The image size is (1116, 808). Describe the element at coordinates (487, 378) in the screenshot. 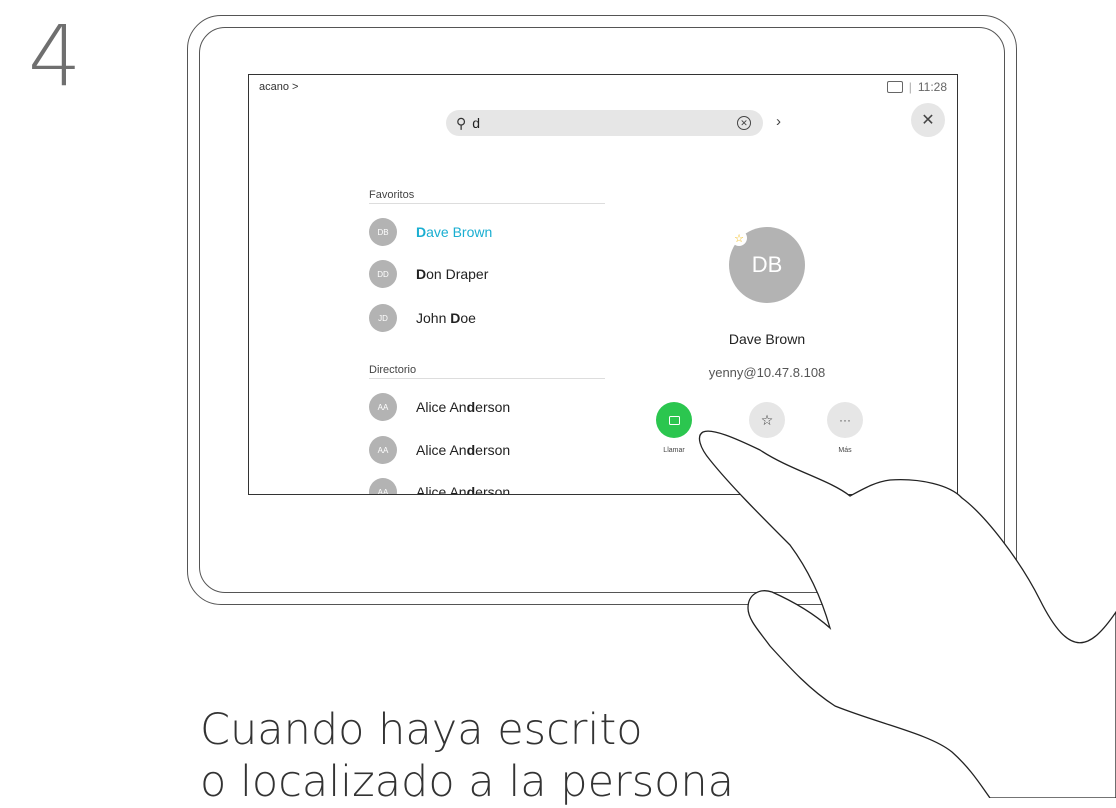

I see `directory-divider` at that location.